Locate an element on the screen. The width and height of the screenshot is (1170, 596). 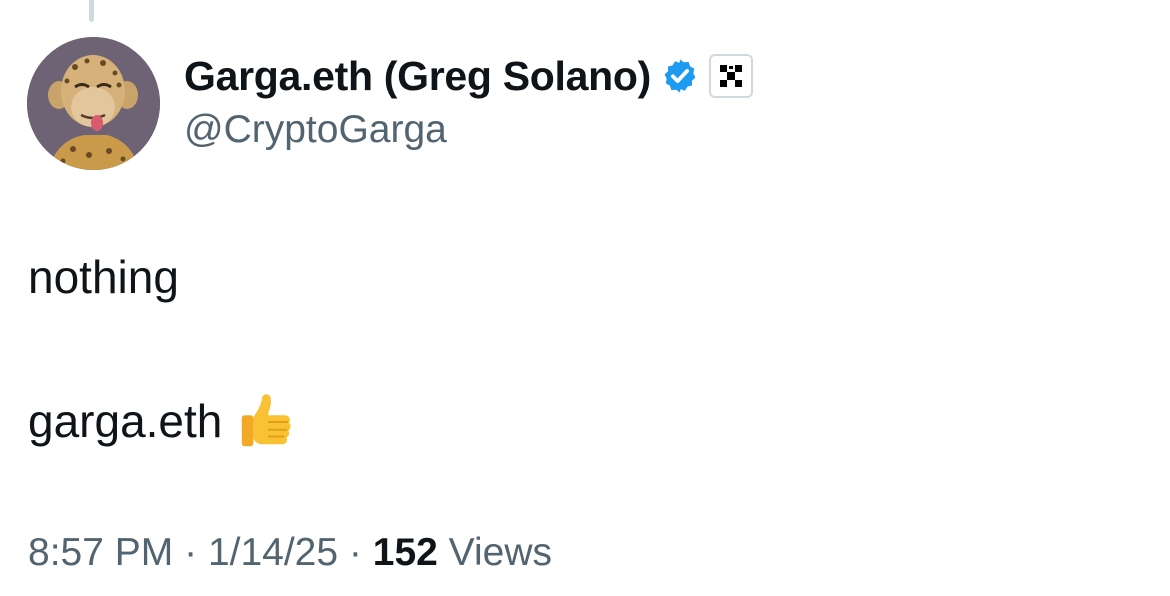
author-name-row: Garga.eth (Greg Solano) is located at coordinates (468, 76).